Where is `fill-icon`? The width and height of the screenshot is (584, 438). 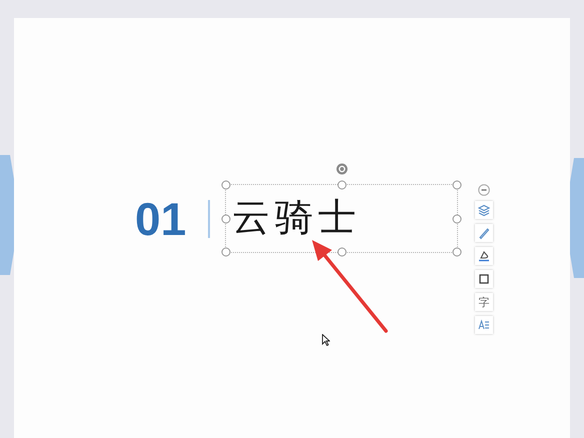
fill-icon is located at coordinates (484, 256).